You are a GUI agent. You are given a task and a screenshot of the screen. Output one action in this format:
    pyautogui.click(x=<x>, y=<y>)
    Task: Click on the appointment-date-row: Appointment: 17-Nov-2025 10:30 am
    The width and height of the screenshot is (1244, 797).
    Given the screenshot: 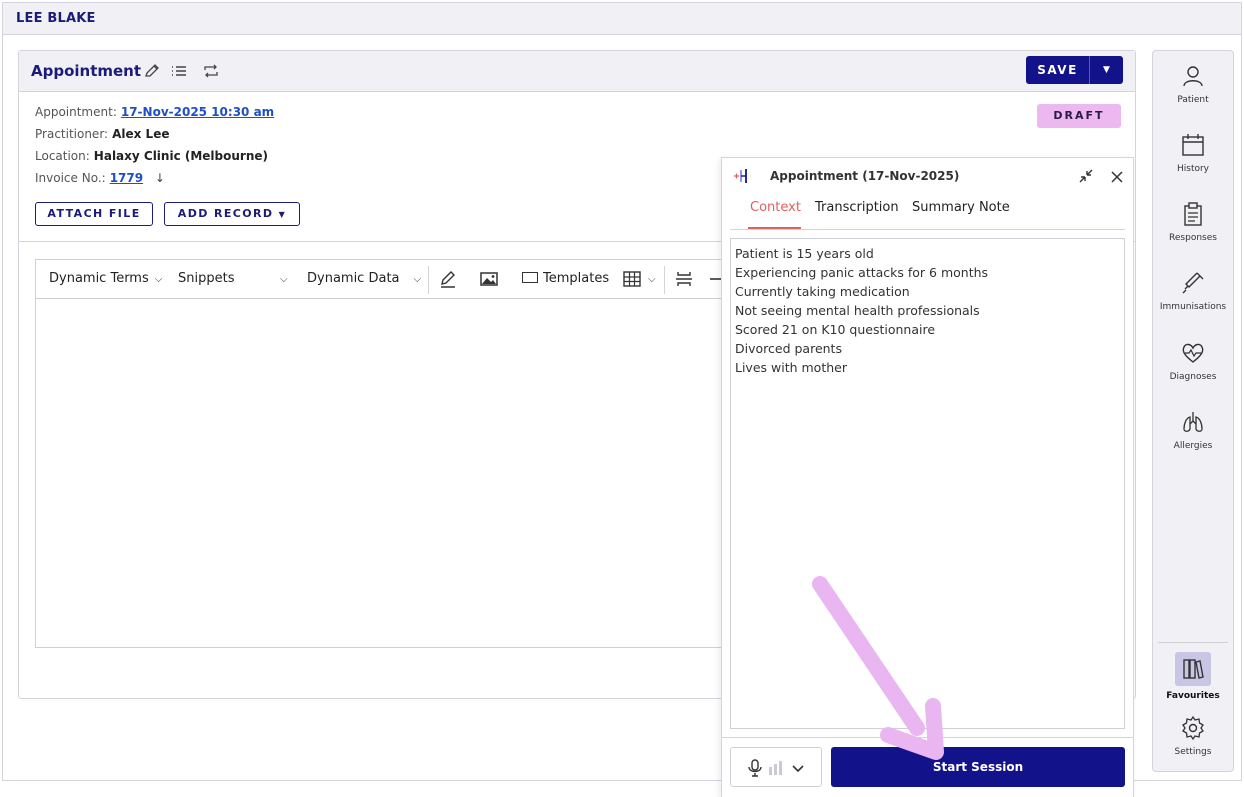 What is the action you would take?
    pyautogui.click(x=154, y=112)
    